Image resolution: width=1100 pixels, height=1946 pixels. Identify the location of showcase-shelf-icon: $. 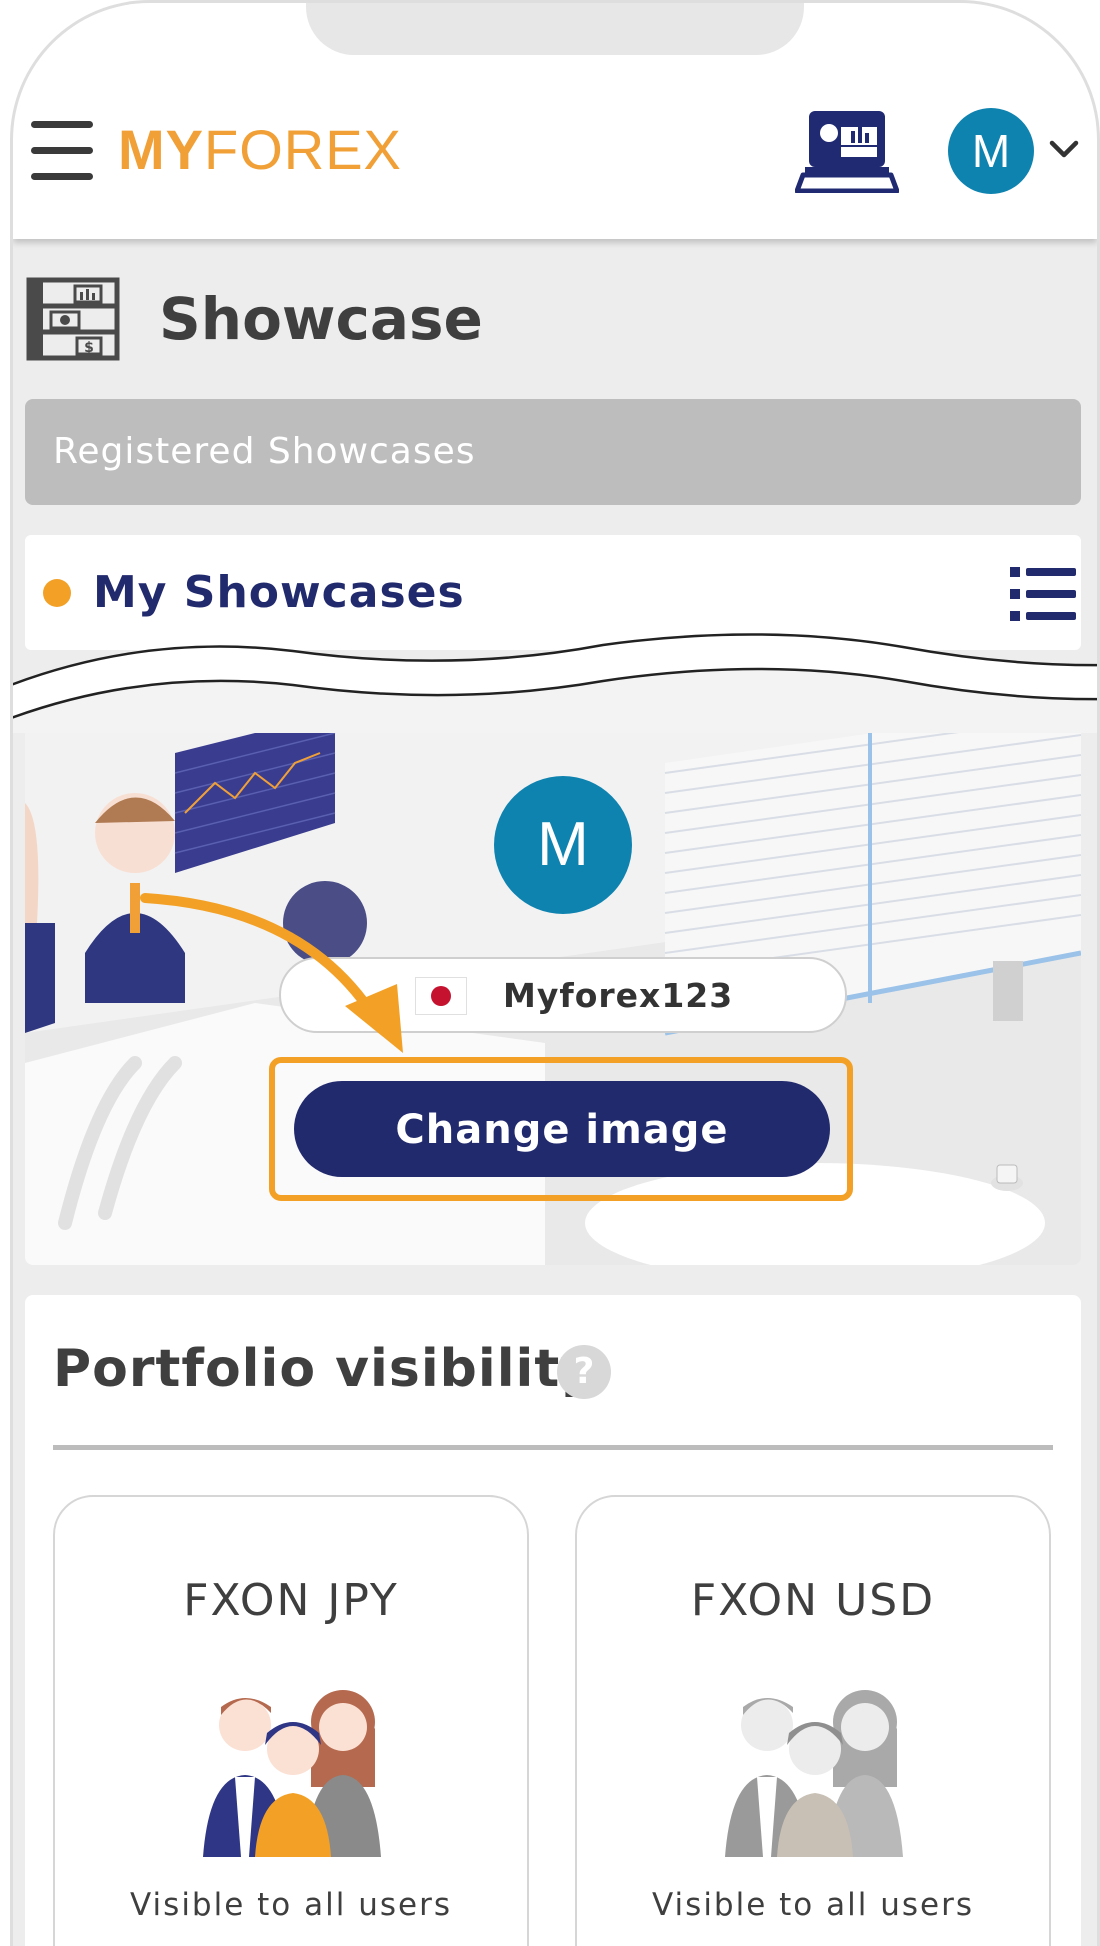
(73, 319).